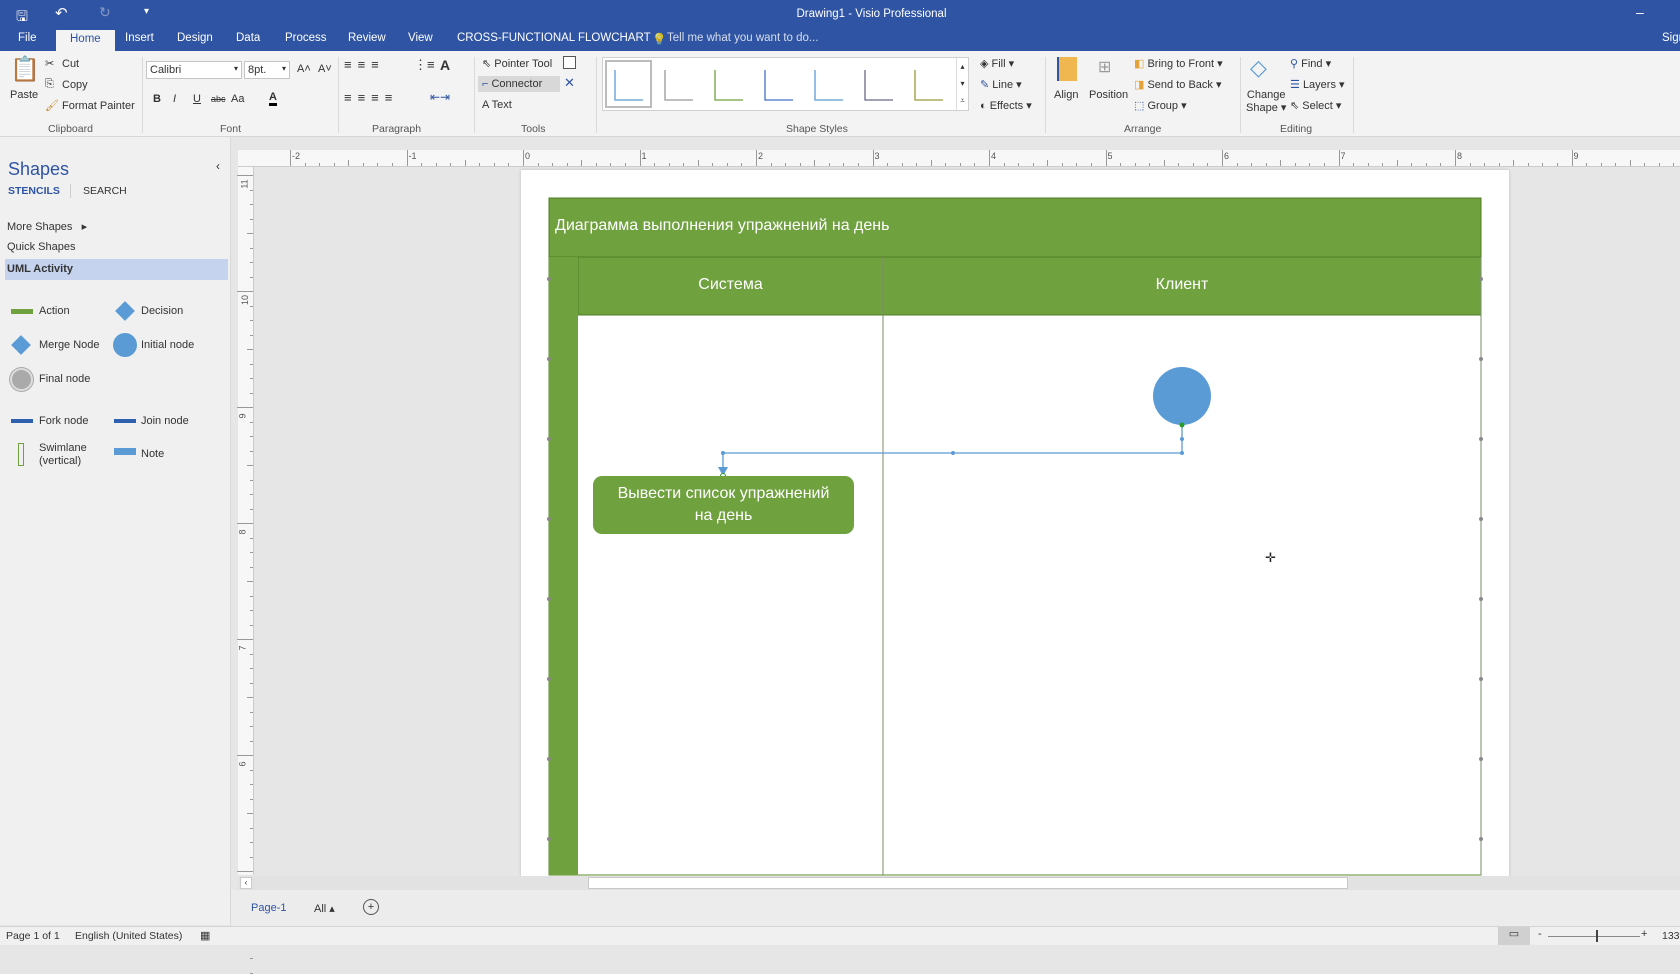 The width and height of the screenshot is (1680, 974). Describe the element at coordinates (33, 936) in the screenshot. I see `page-count: Page 1 of 1` at that location.